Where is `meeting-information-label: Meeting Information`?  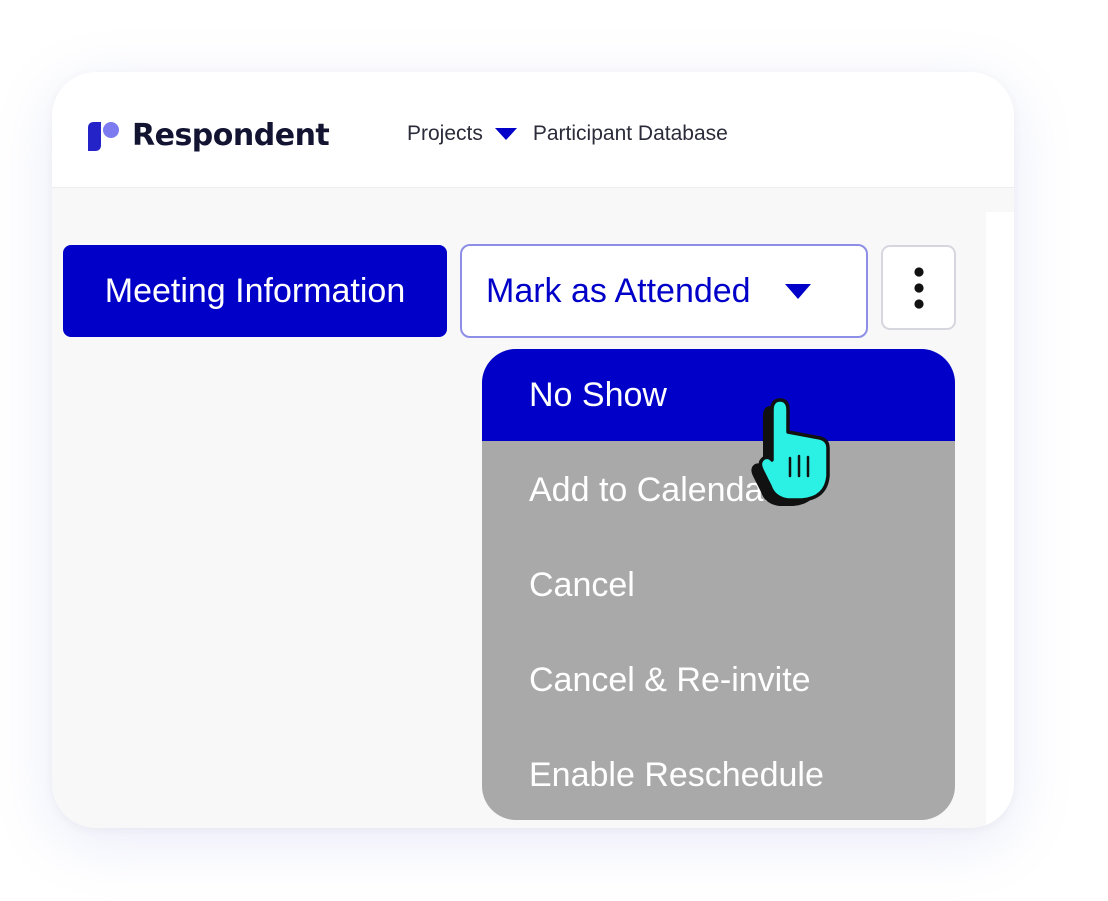
meeting-information-label: Meeting Information is located at coordinates (255, 290).